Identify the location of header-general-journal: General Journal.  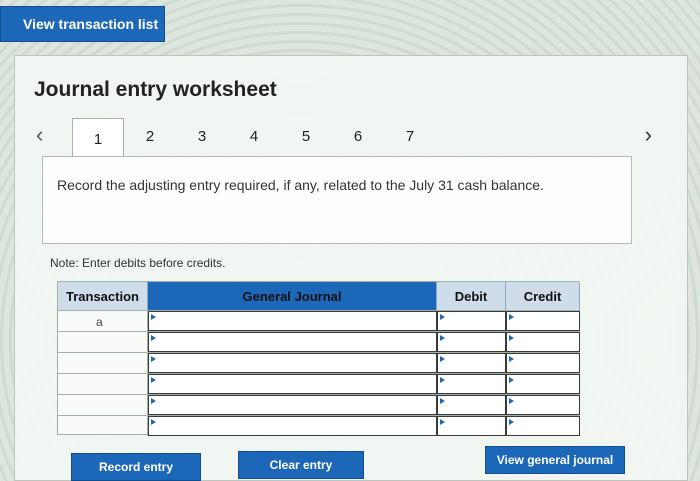
(292, 296).